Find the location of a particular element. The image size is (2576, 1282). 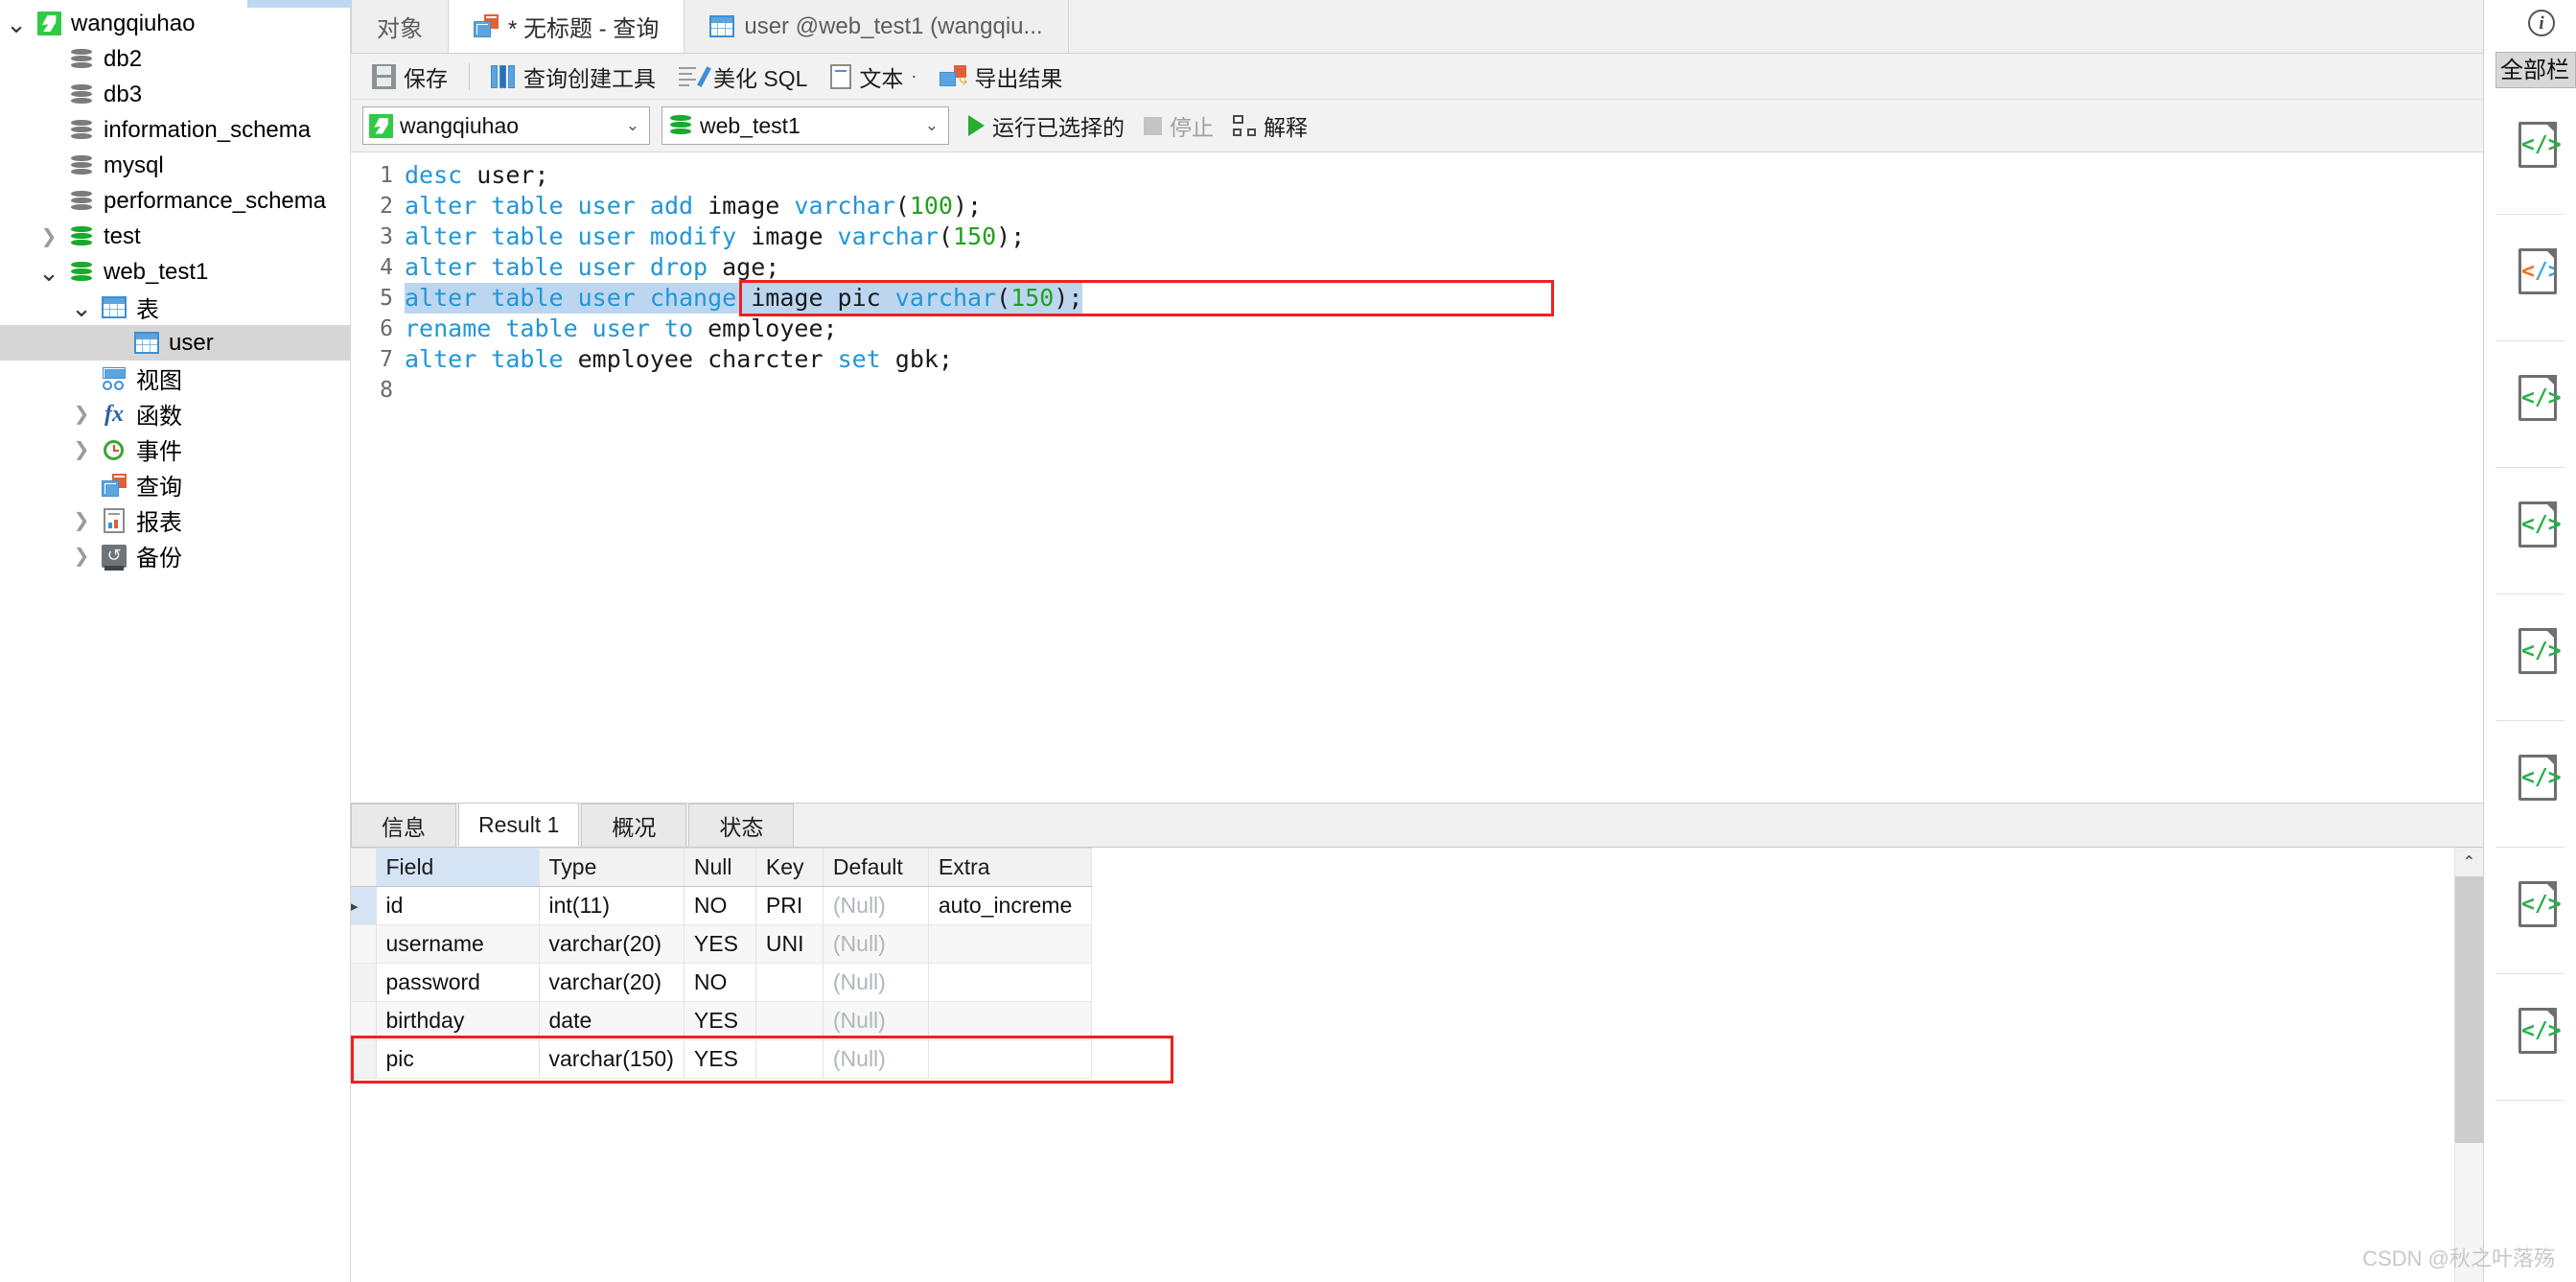

dock-file-4: </> is located at coordinates (2530, 650).